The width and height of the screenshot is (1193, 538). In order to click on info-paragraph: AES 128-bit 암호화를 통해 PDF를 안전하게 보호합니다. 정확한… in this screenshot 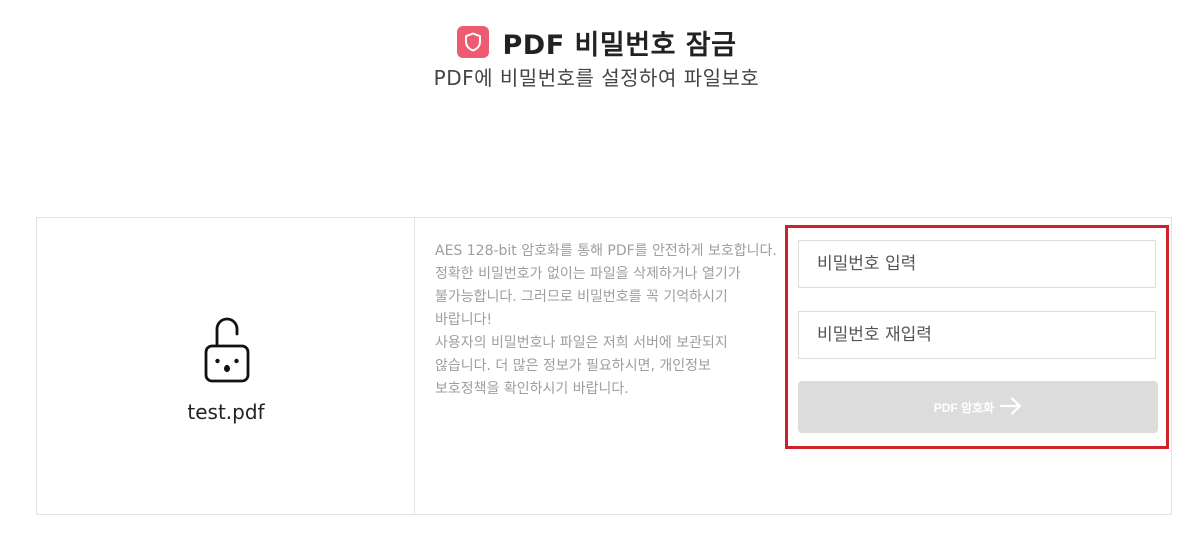, I will do `click(606, 285)`.